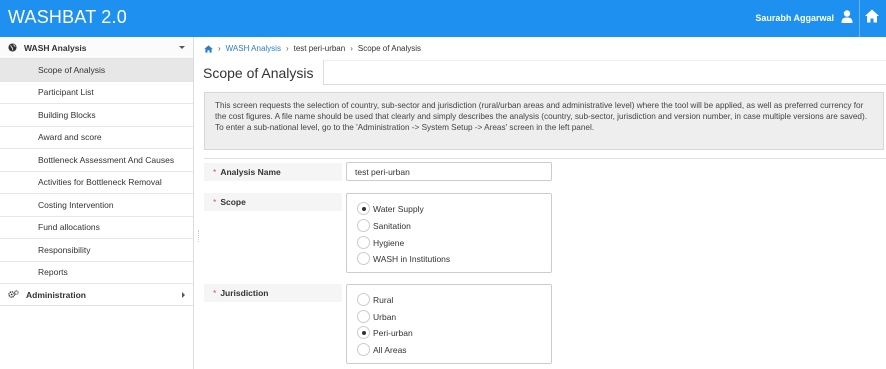 This screenshot has height=369, width=886. I want to click on sidebar-item-fund-allocations: Fund allocations, so click(96, 228).